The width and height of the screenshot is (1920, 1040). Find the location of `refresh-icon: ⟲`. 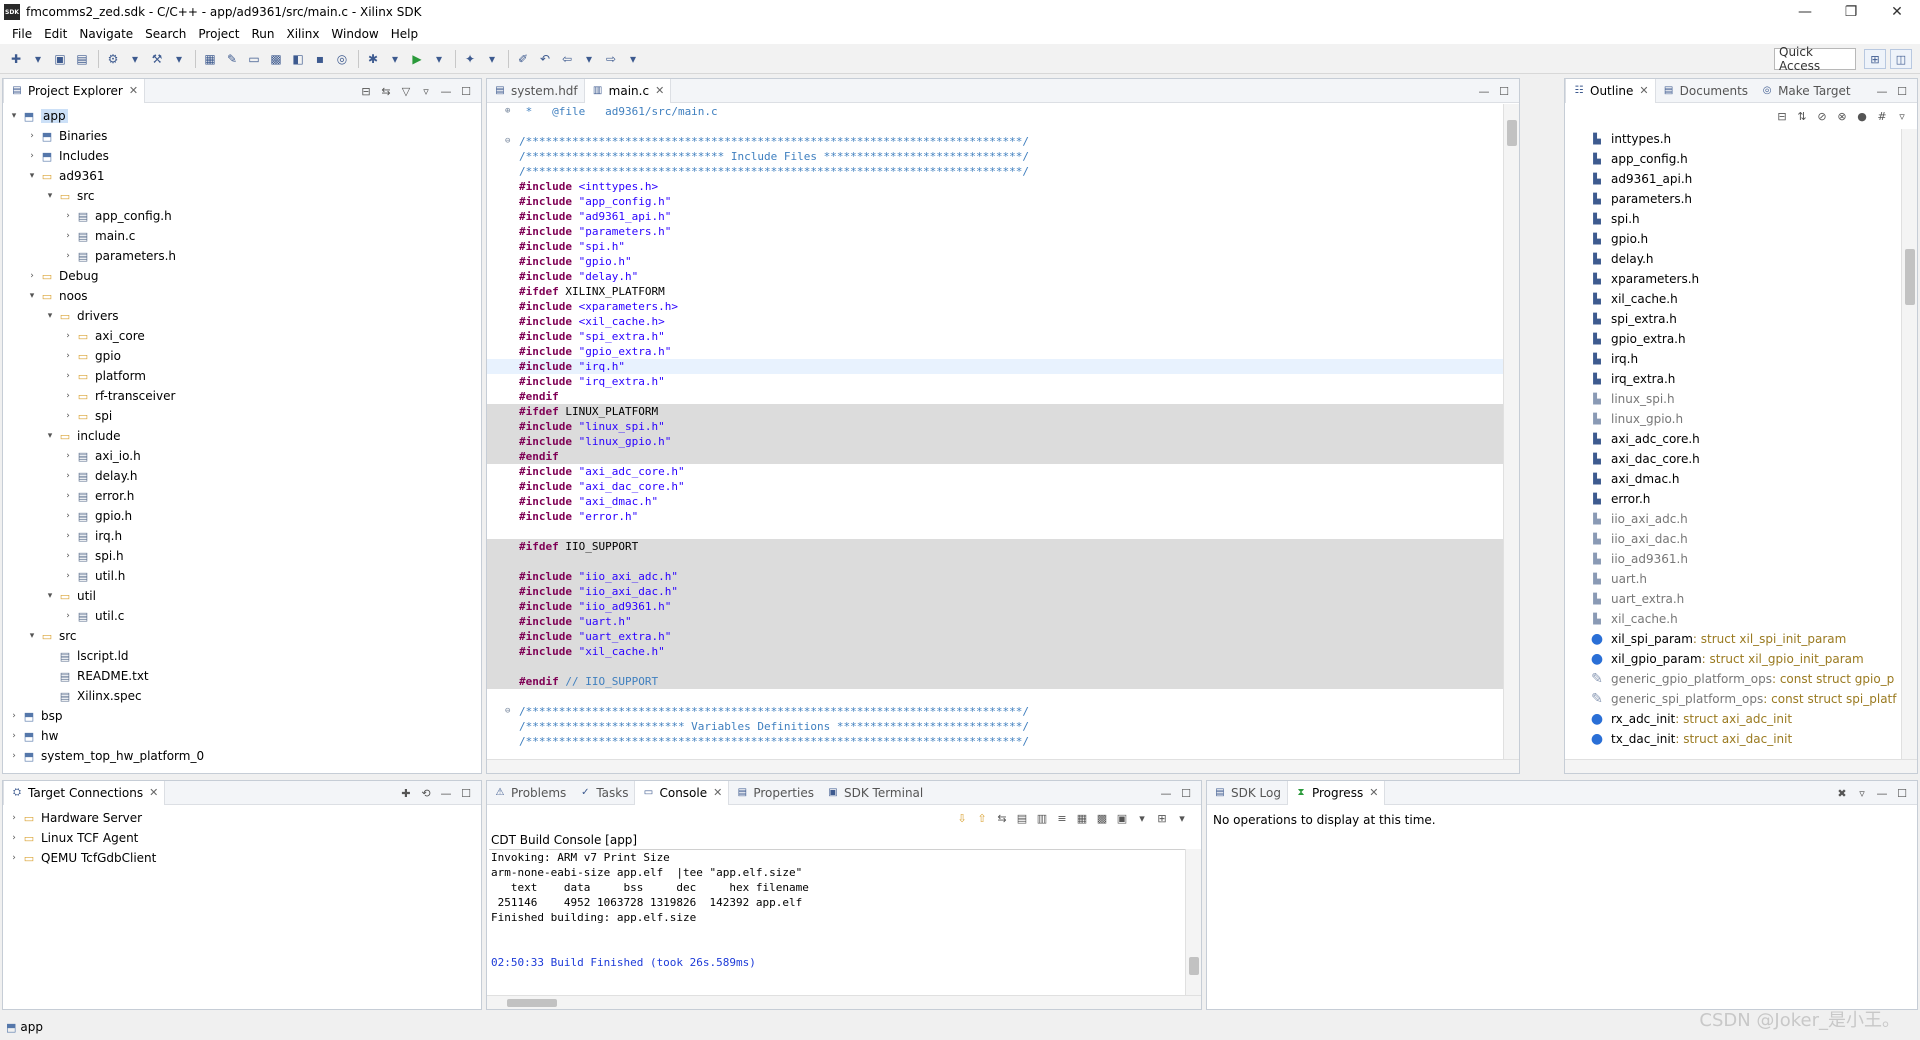

refresh-icon: ⟲ is located at coordinates (426, 793).